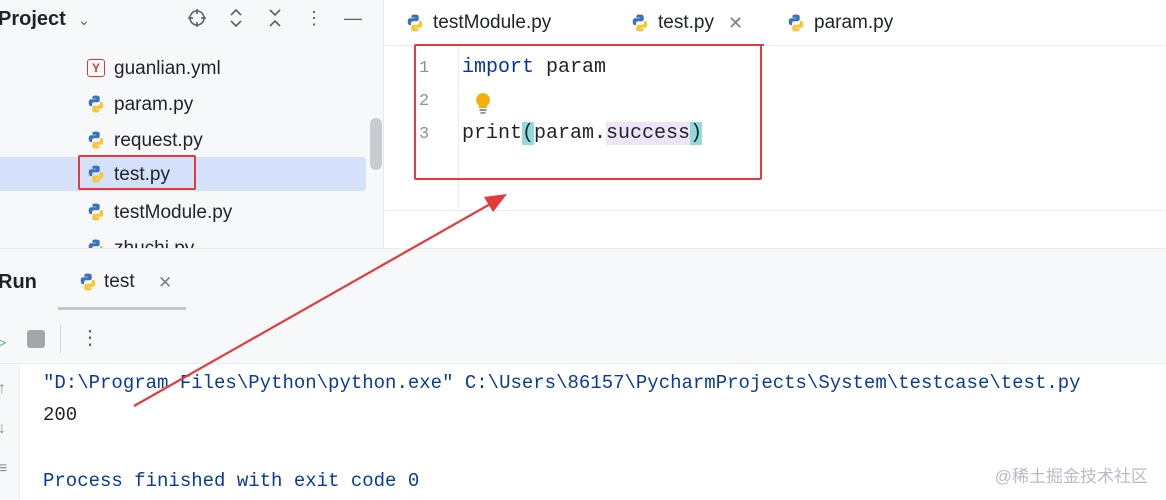  Describe the element at coordinates (154, 104) in the screenshot. I see `tree-item-label: param.py` at that location.